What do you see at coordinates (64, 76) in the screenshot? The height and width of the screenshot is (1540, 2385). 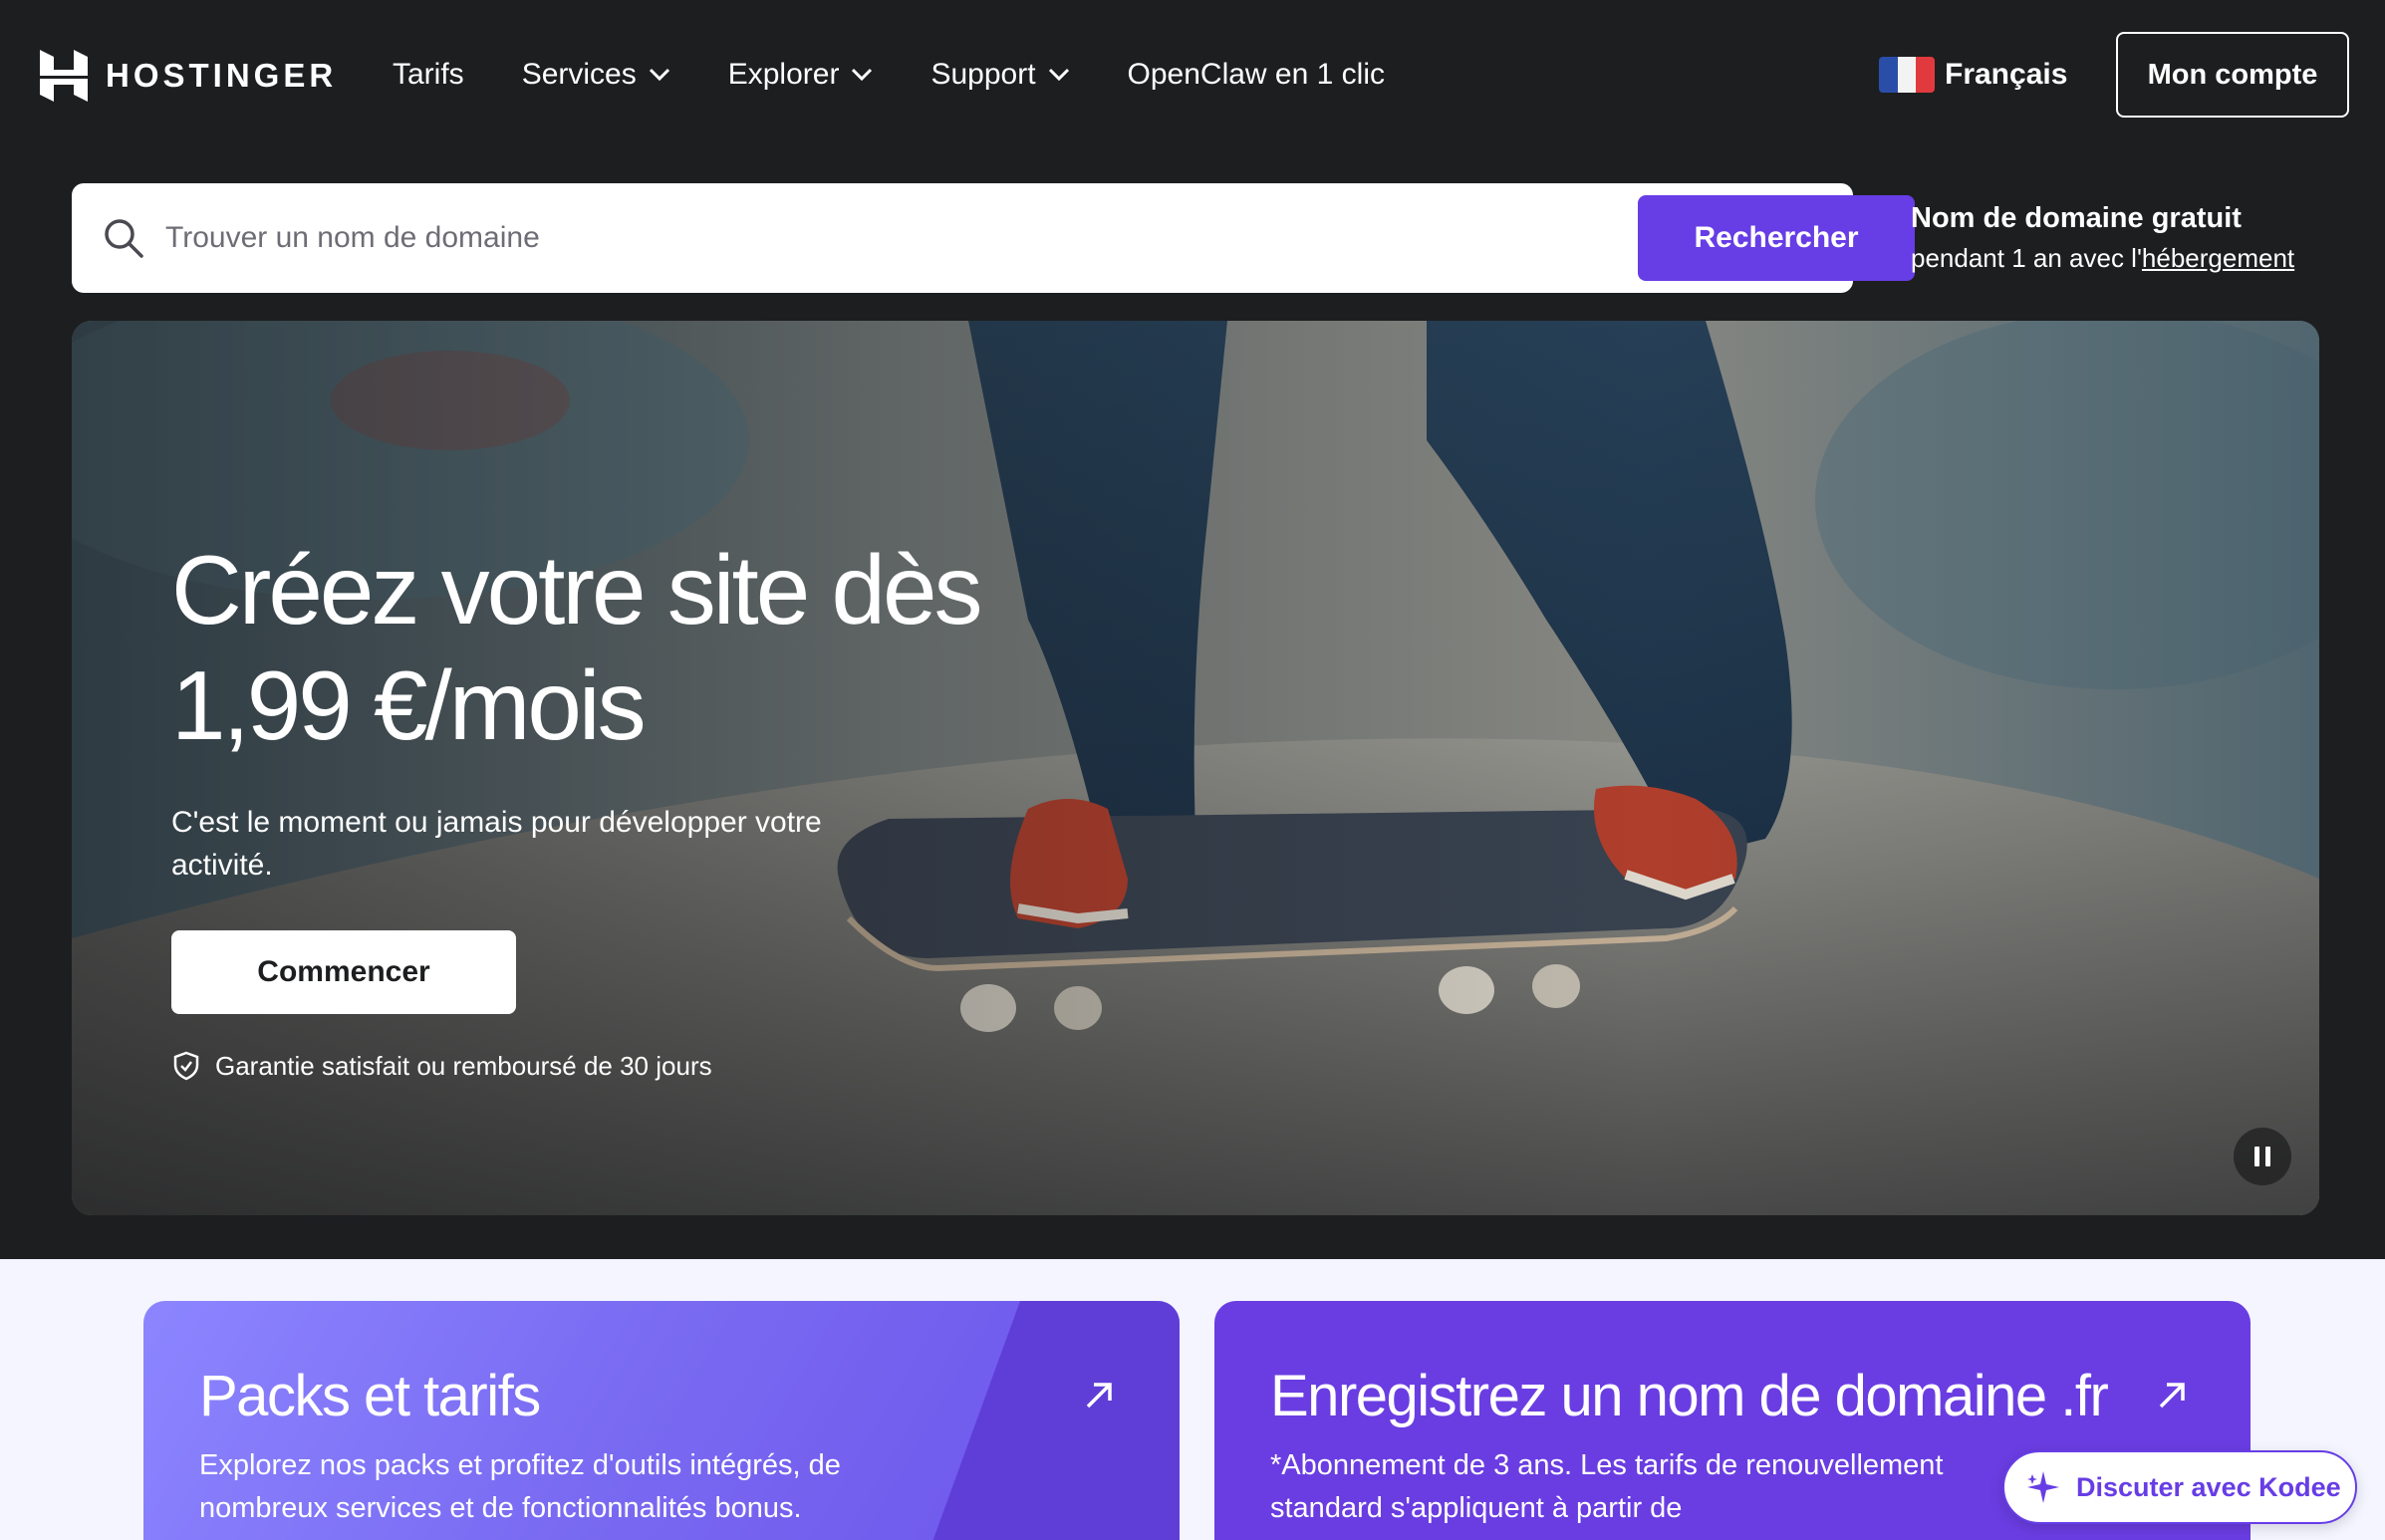 I see `hostinger-logo-icon` at bounding box center [64, 76].